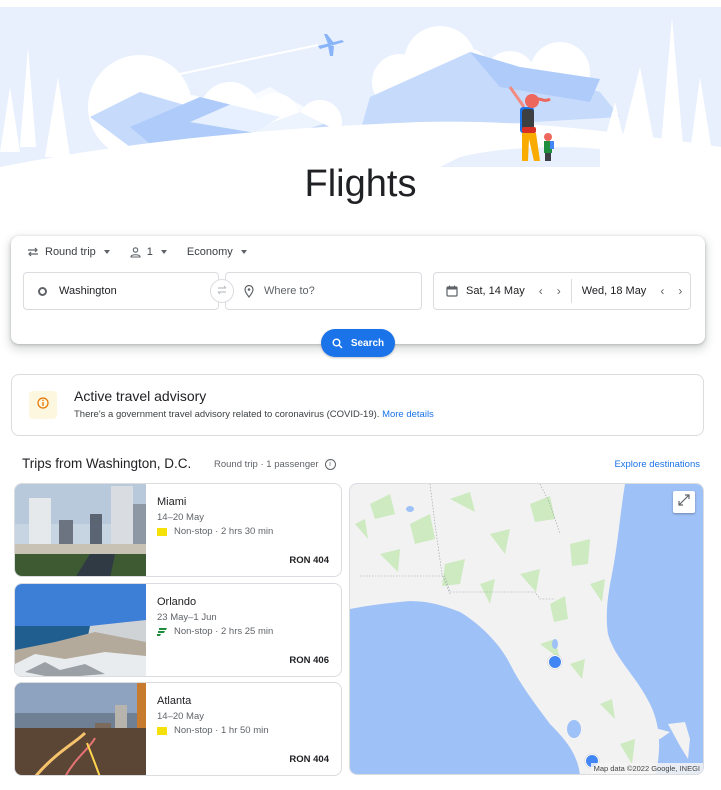 Image resolution: width=721 pixels, height=790 pixels. I want to click on search-icon, so click(337, 343).